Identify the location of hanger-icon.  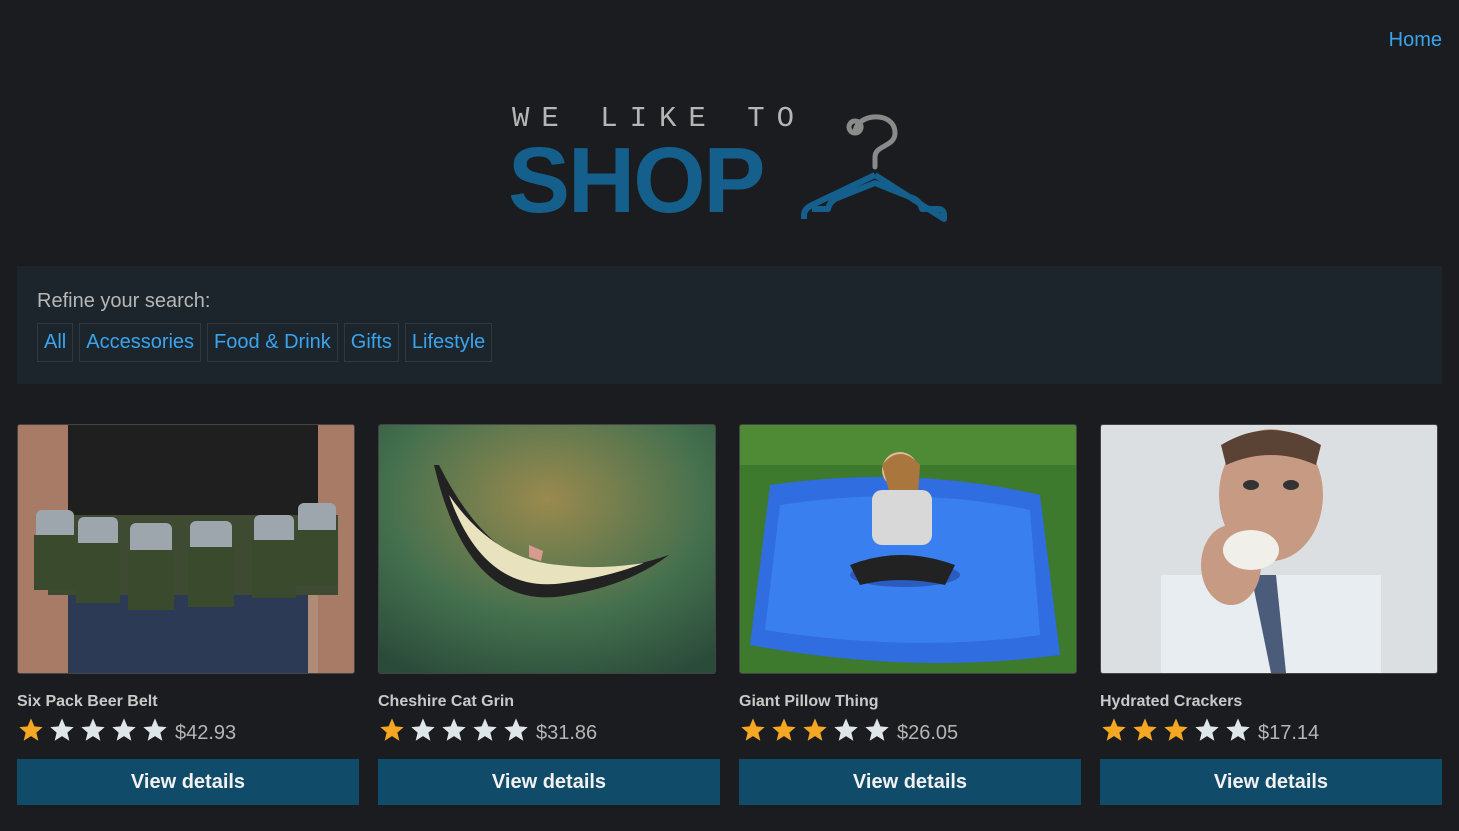
(874, 168).